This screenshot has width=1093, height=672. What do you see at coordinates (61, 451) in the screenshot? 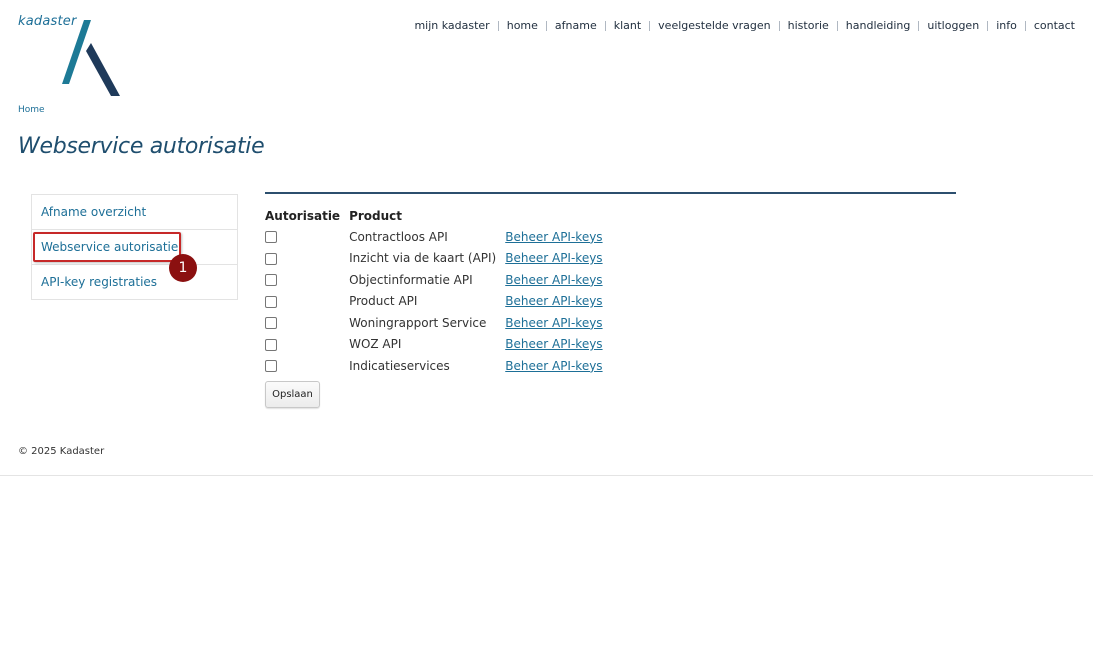
I see `footer-copyright: © 2025 Kadaster` at bounding box center [61, 451].